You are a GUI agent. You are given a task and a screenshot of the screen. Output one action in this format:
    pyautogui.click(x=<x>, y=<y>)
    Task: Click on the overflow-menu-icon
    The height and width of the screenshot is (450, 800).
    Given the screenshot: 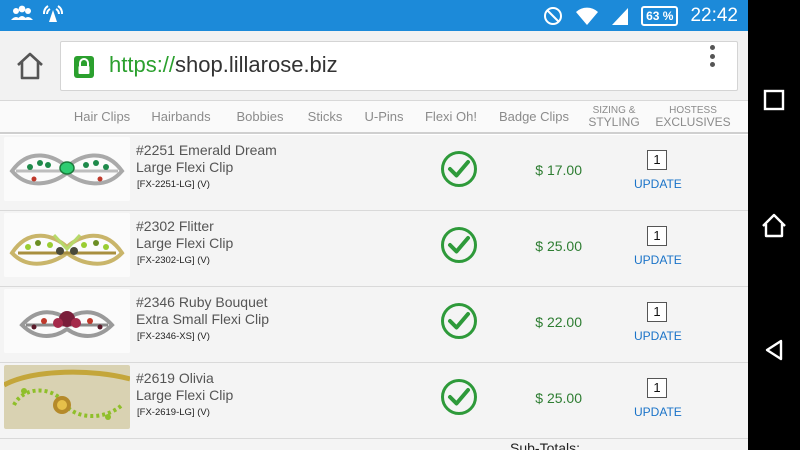 What is the action you would take?
    pyautogui.click(x=712, y=56)
    